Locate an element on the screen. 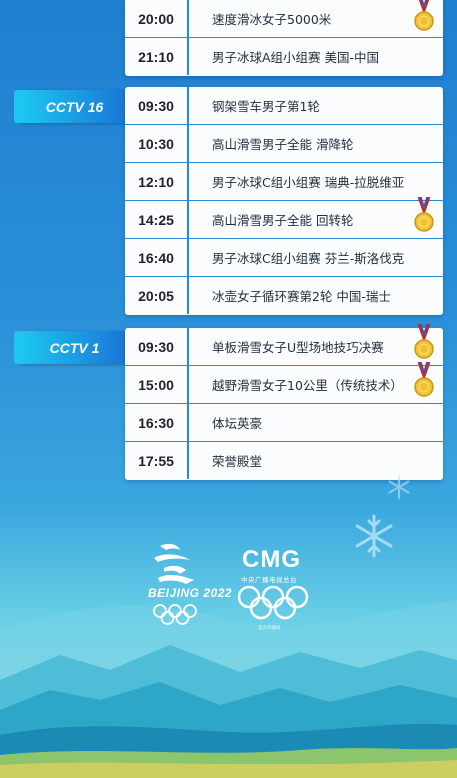  time-cell: 12:10 is located at coordinates (157, 181).